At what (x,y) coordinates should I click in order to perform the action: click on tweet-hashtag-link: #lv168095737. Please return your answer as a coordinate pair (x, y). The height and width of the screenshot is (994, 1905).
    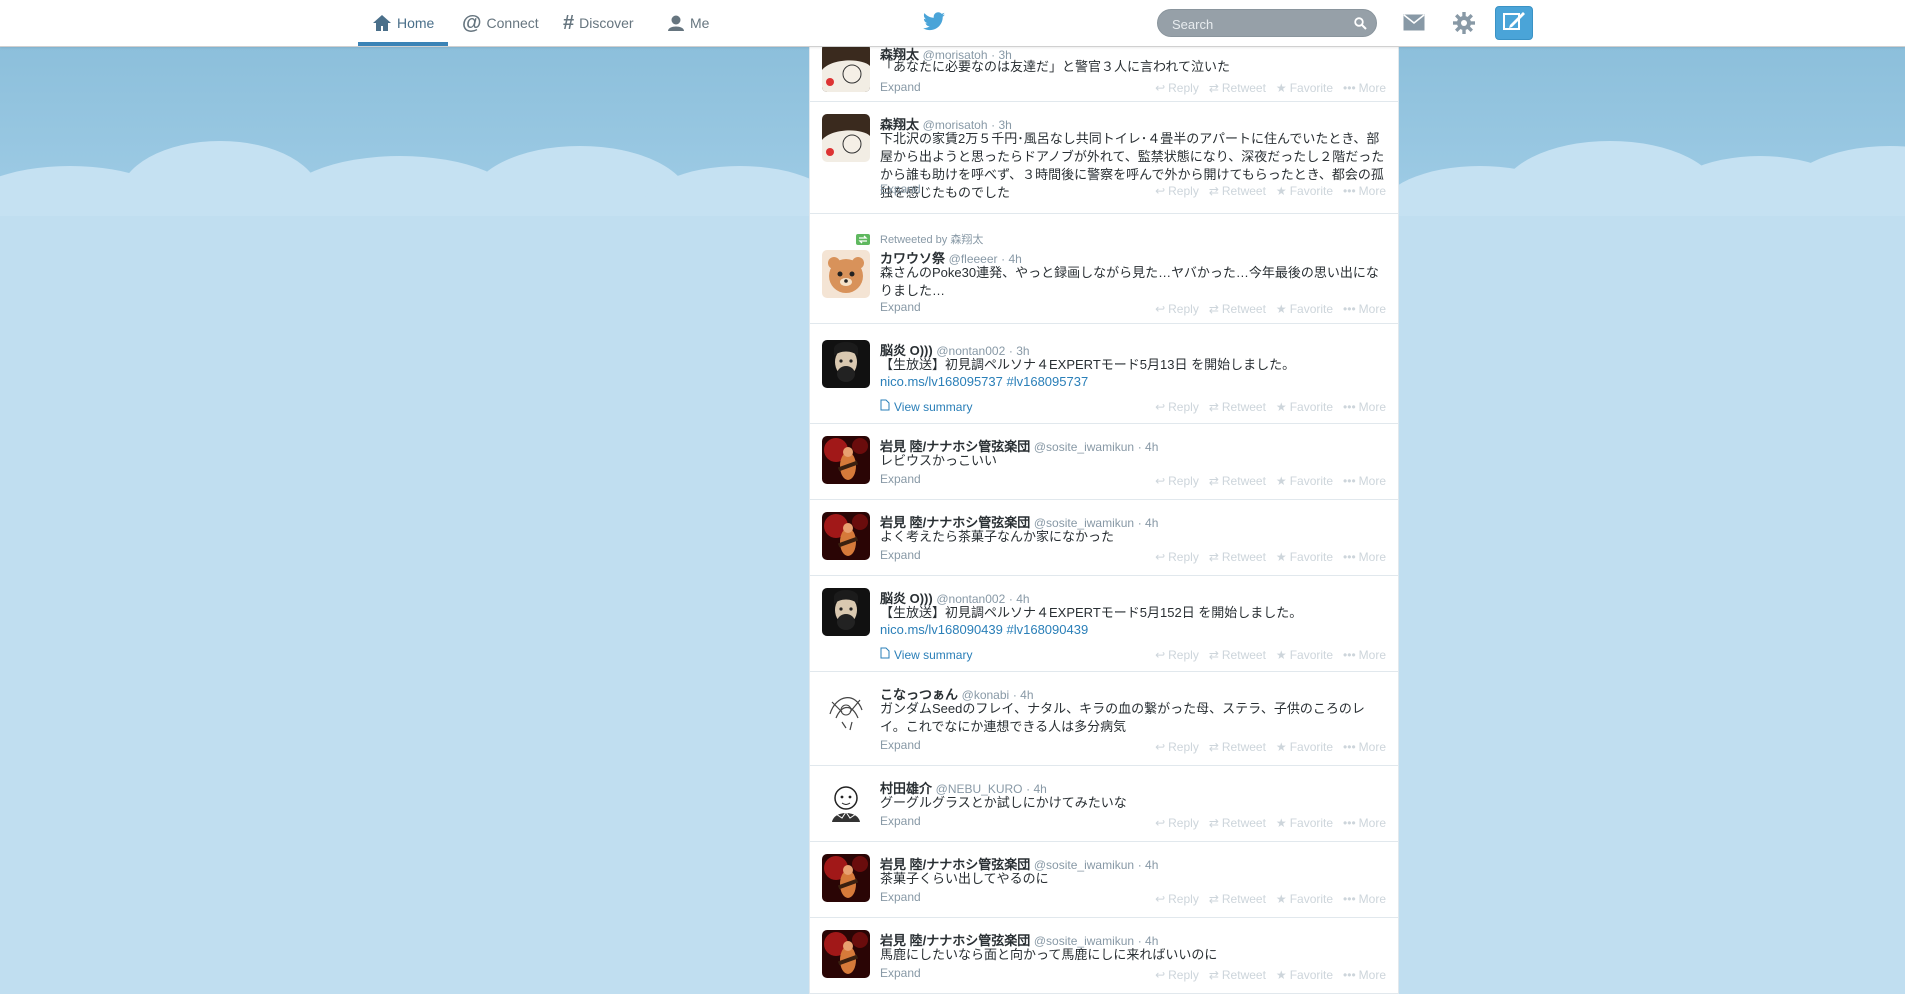
    Looking at the image, I should click on (1047, 381).